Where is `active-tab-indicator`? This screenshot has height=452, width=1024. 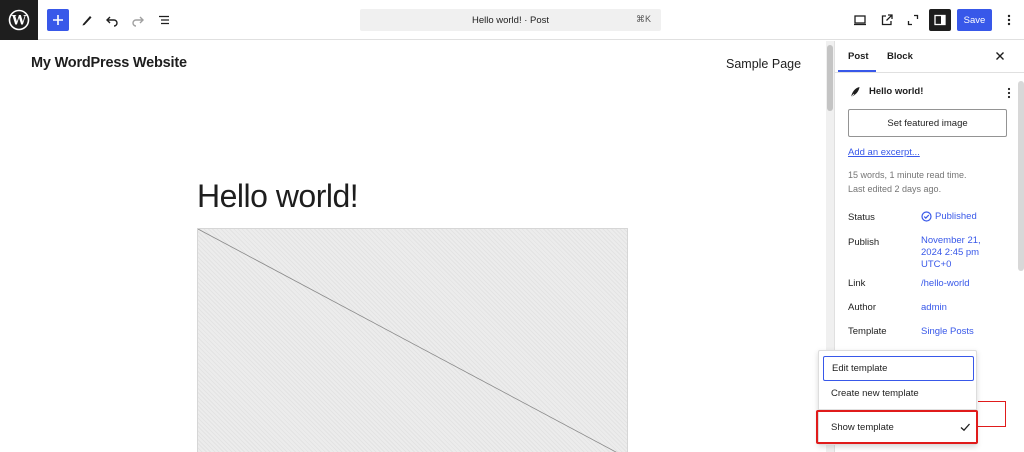 active-tab-indicator is located at coordinates (857, 71).